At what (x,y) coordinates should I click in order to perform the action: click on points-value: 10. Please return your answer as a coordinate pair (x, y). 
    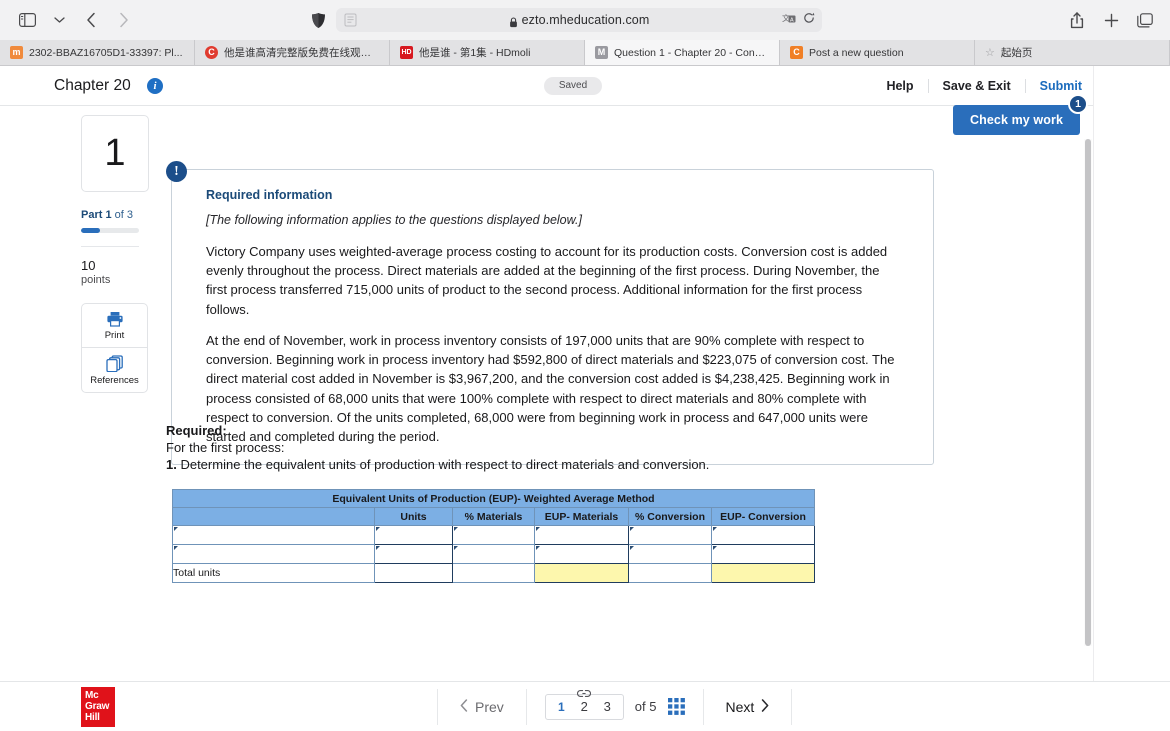
    Looking at the image, I should click on (88, 265).